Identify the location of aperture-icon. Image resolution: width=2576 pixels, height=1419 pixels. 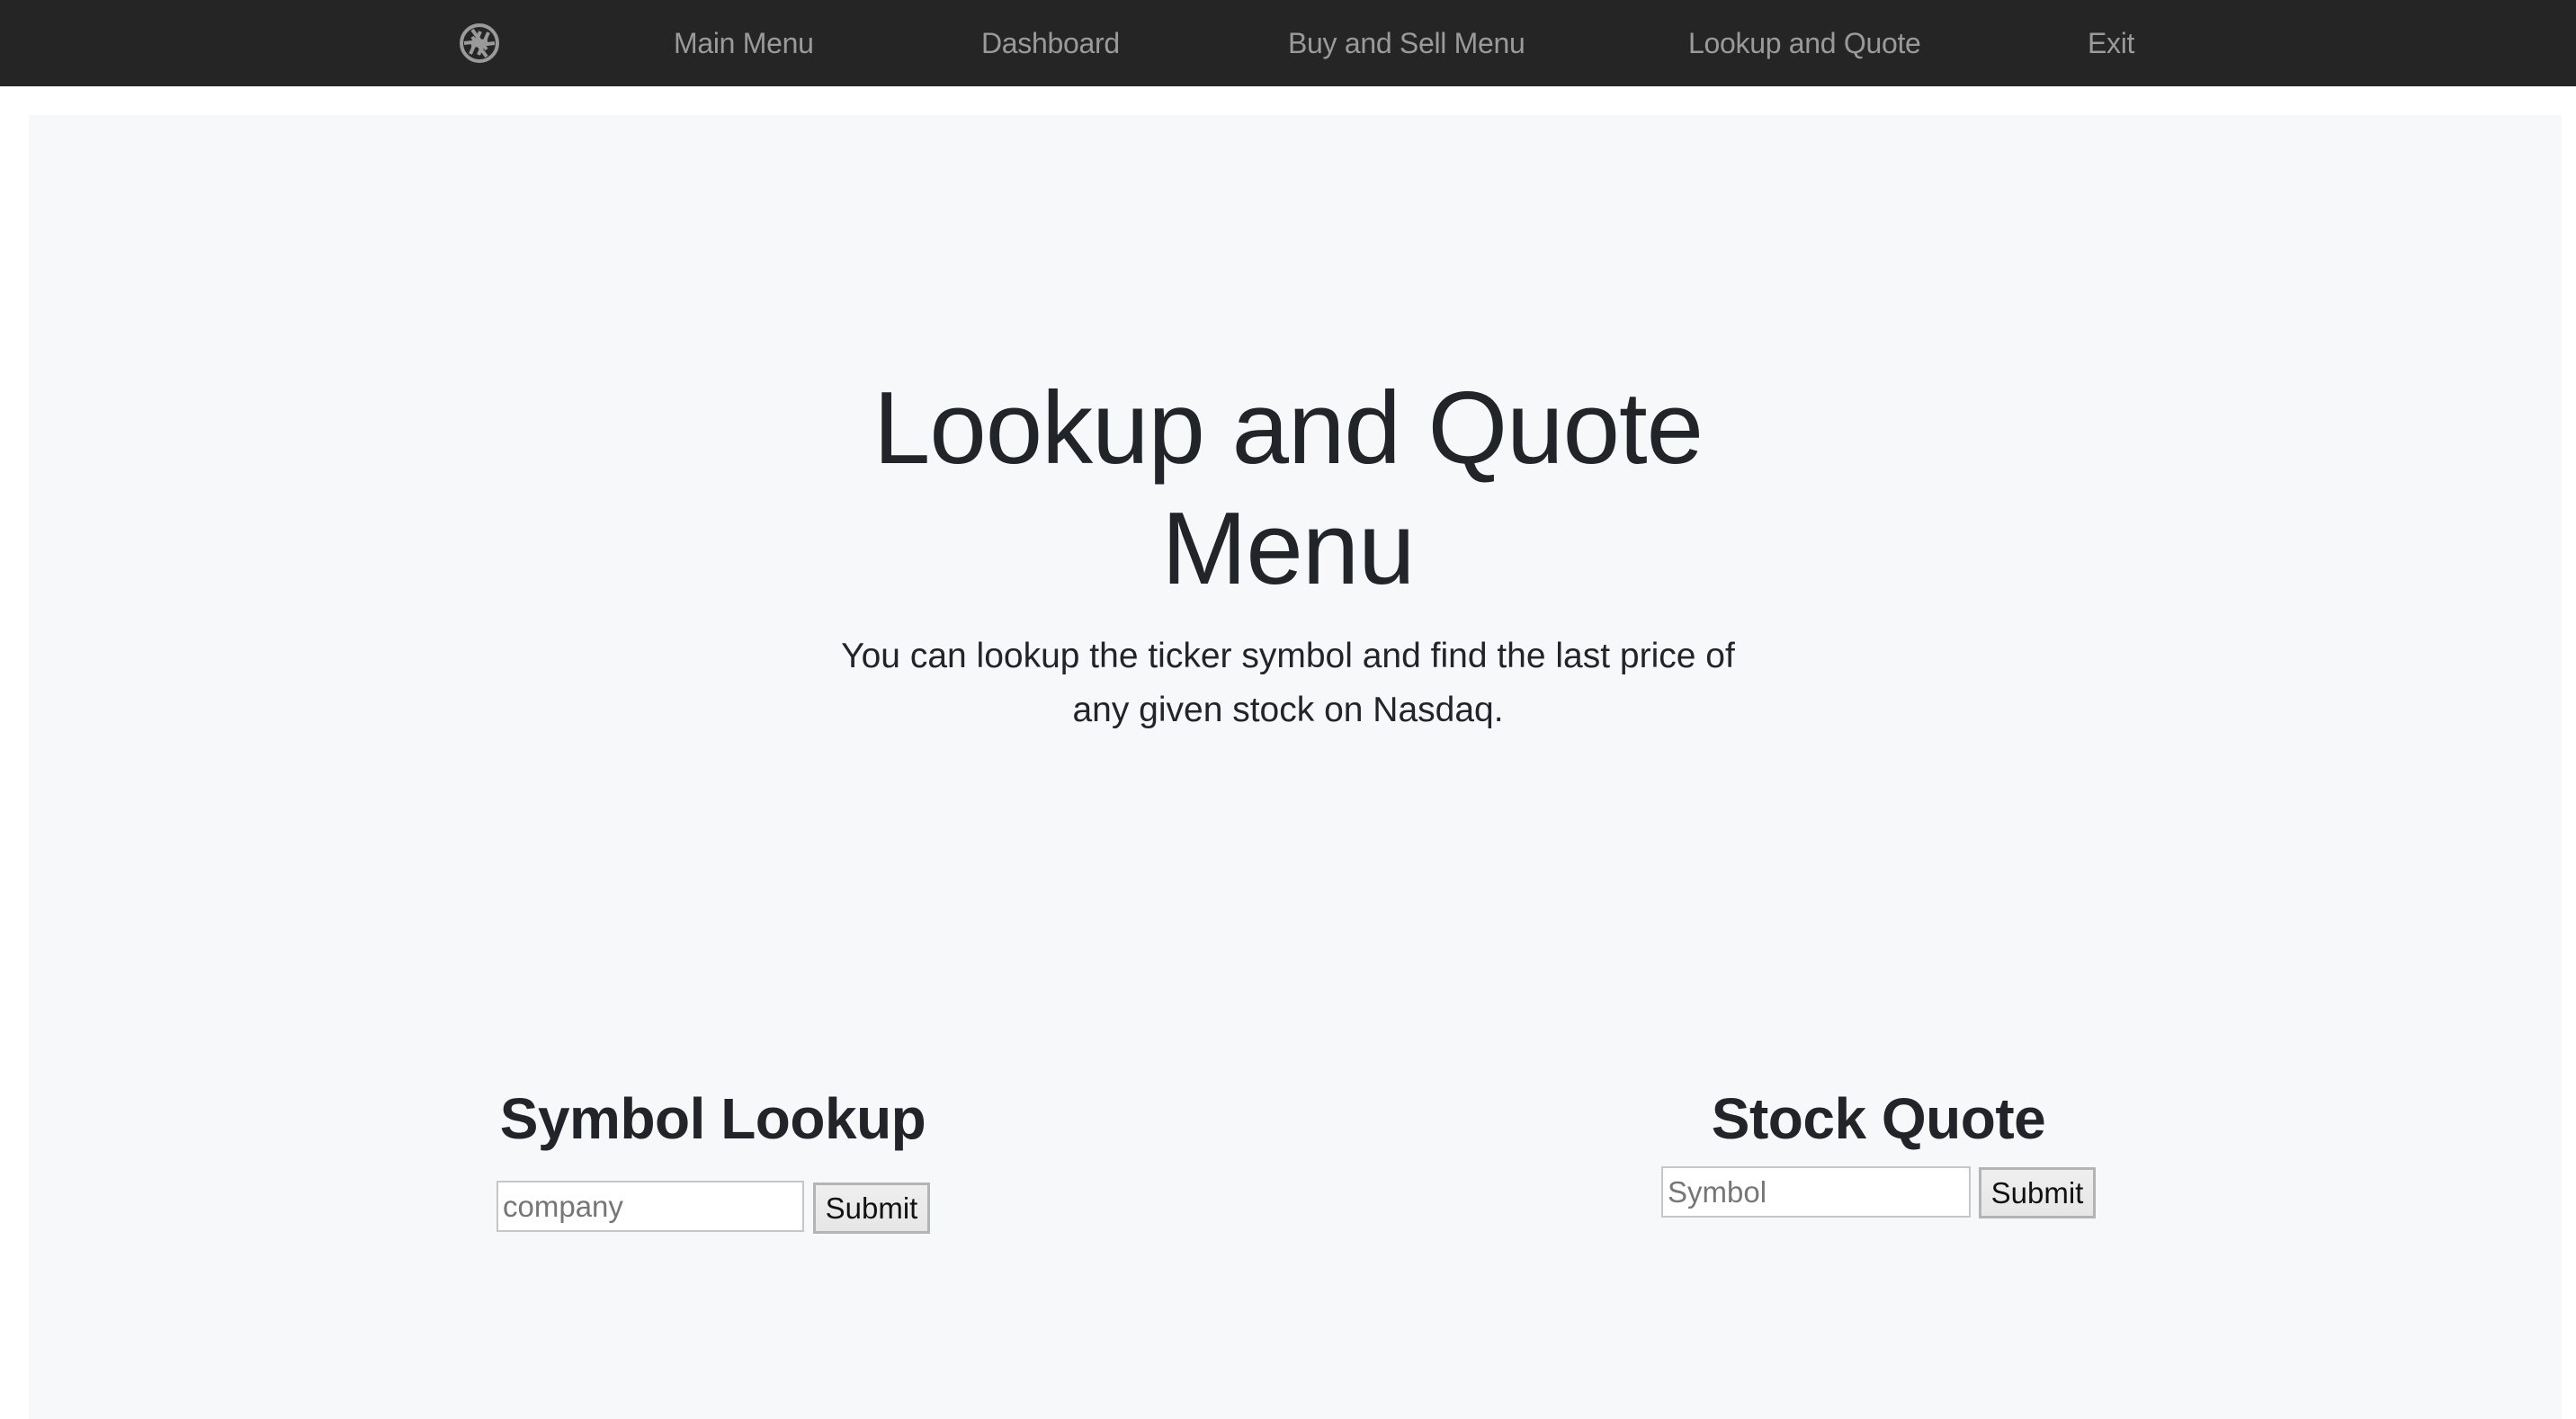
(479, 43).